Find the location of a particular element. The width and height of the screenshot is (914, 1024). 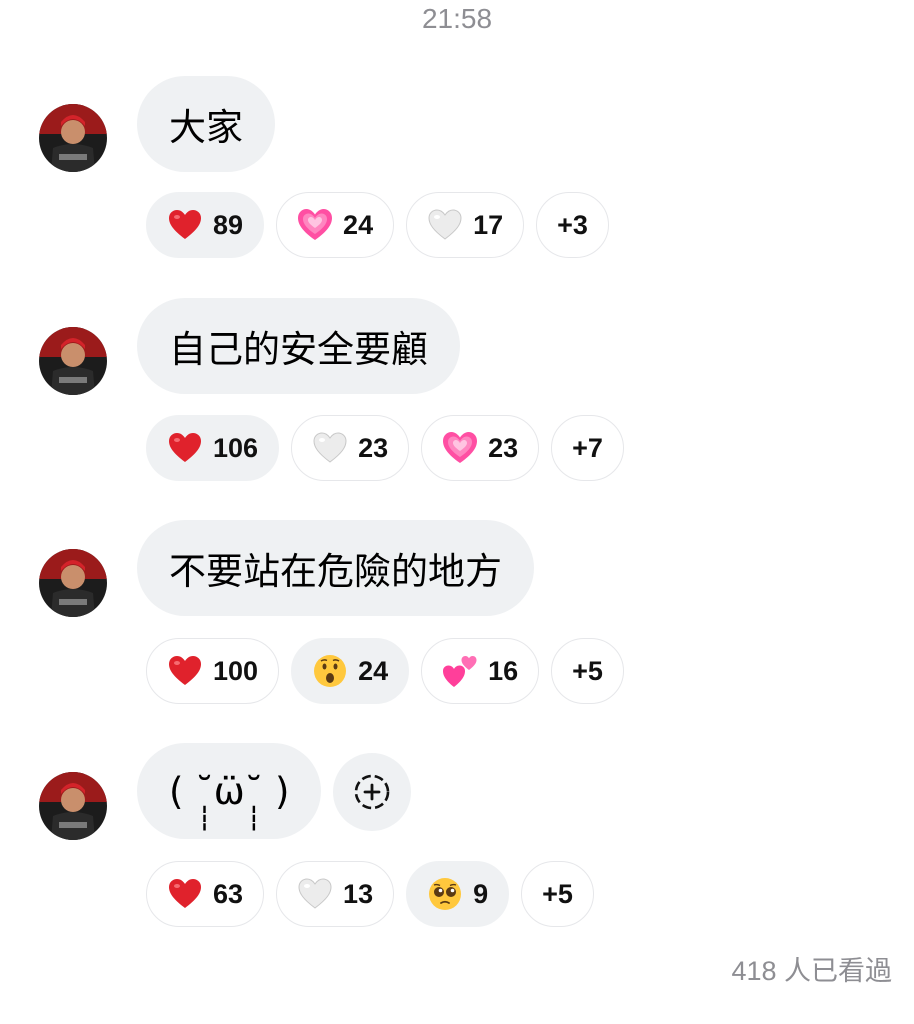

reaction-count: 9 is located at coordinates (481, 893).